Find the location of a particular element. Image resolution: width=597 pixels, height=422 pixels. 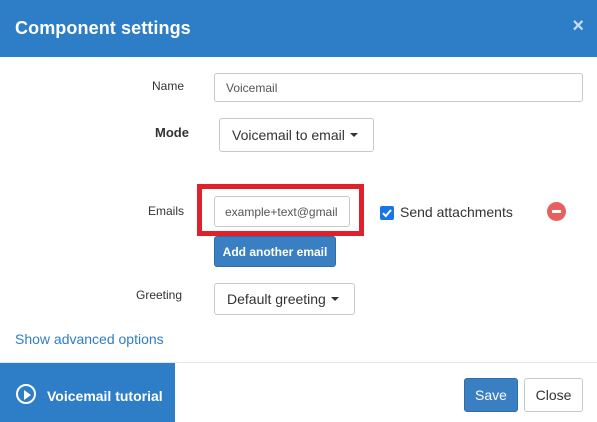

voicemail-tutorial-label: Voicemail tutorial is located at coordinates (105, 396).